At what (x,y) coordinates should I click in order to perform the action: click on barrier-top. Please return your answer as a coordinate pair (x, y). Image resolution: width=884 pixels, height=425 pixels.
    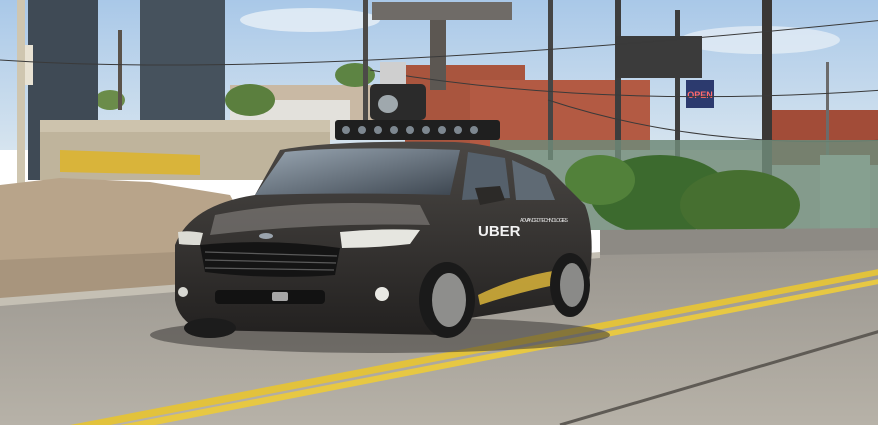
    Looking at the image, I should click on (185, 126).